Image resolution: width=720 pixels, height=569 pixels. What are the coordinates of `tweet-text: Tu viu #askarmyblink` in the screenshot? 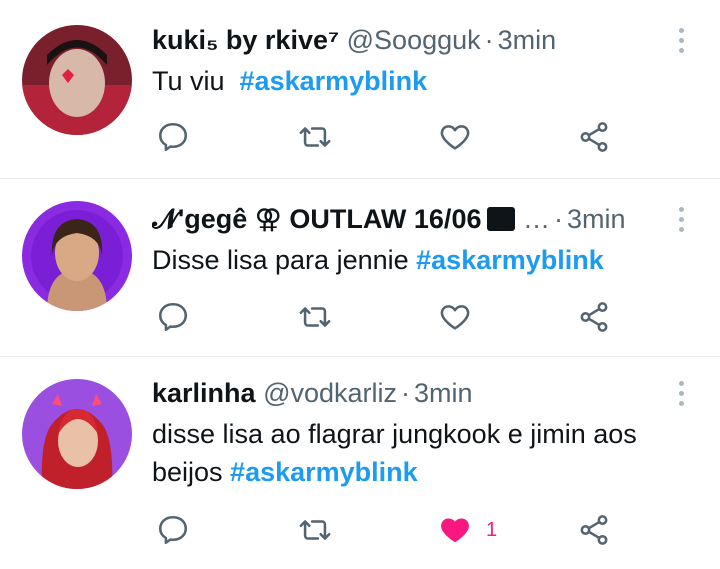 It's located at (424, 81).